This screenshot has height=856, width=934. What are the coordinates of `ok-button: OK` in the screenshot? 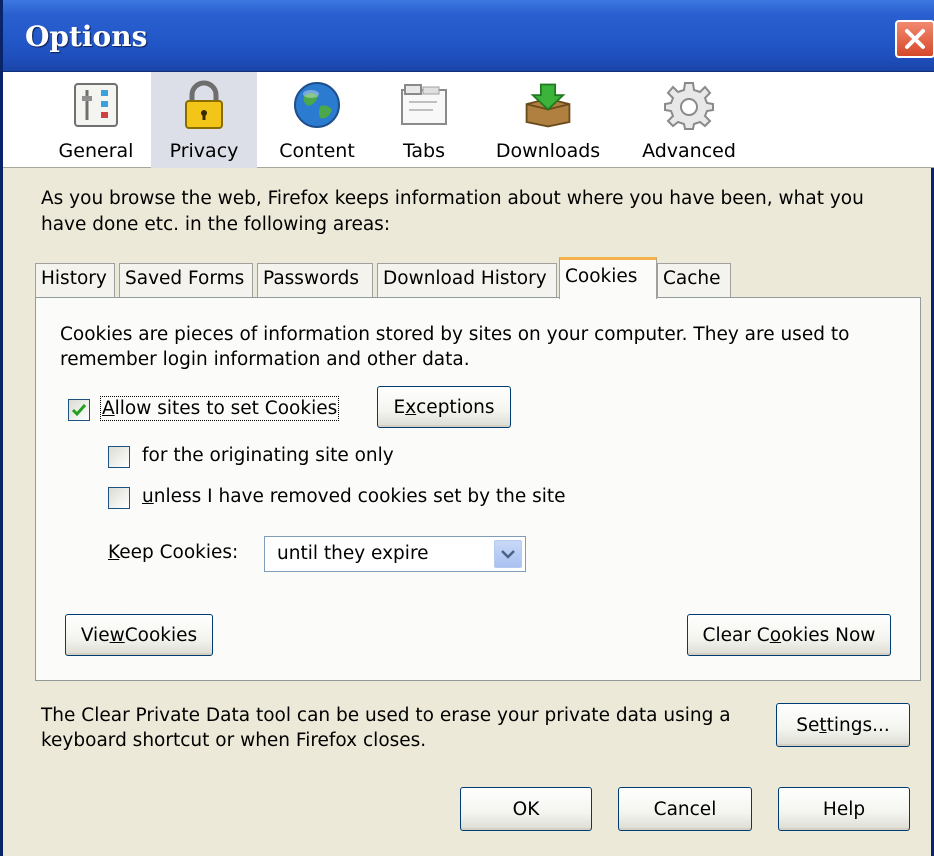 It's located at (526, 809).